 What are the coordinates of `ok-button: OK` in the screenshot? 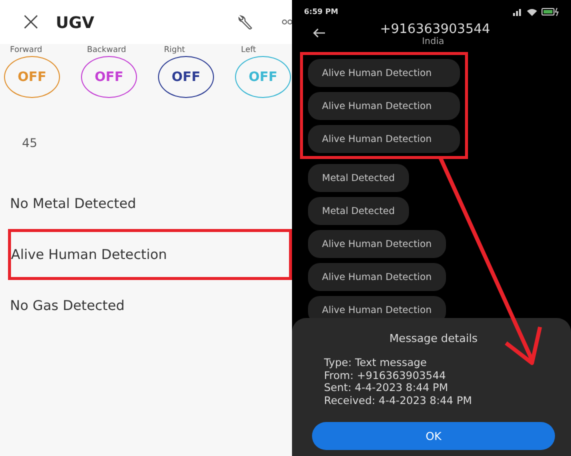 It's located at (433, 436).